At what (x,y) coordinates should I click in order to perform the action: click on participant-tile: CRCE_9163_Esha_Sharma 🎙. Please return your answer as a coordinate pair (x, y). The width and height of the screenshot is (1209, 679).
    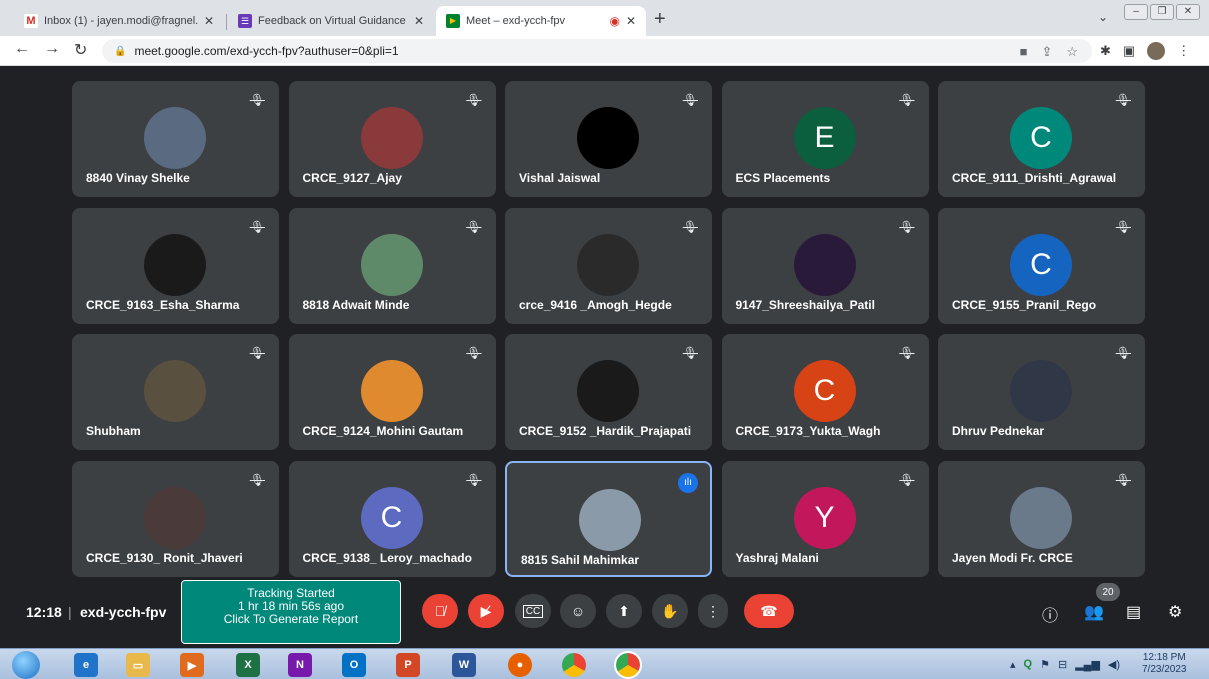
    Looking at the image, I should click on (175, 265).